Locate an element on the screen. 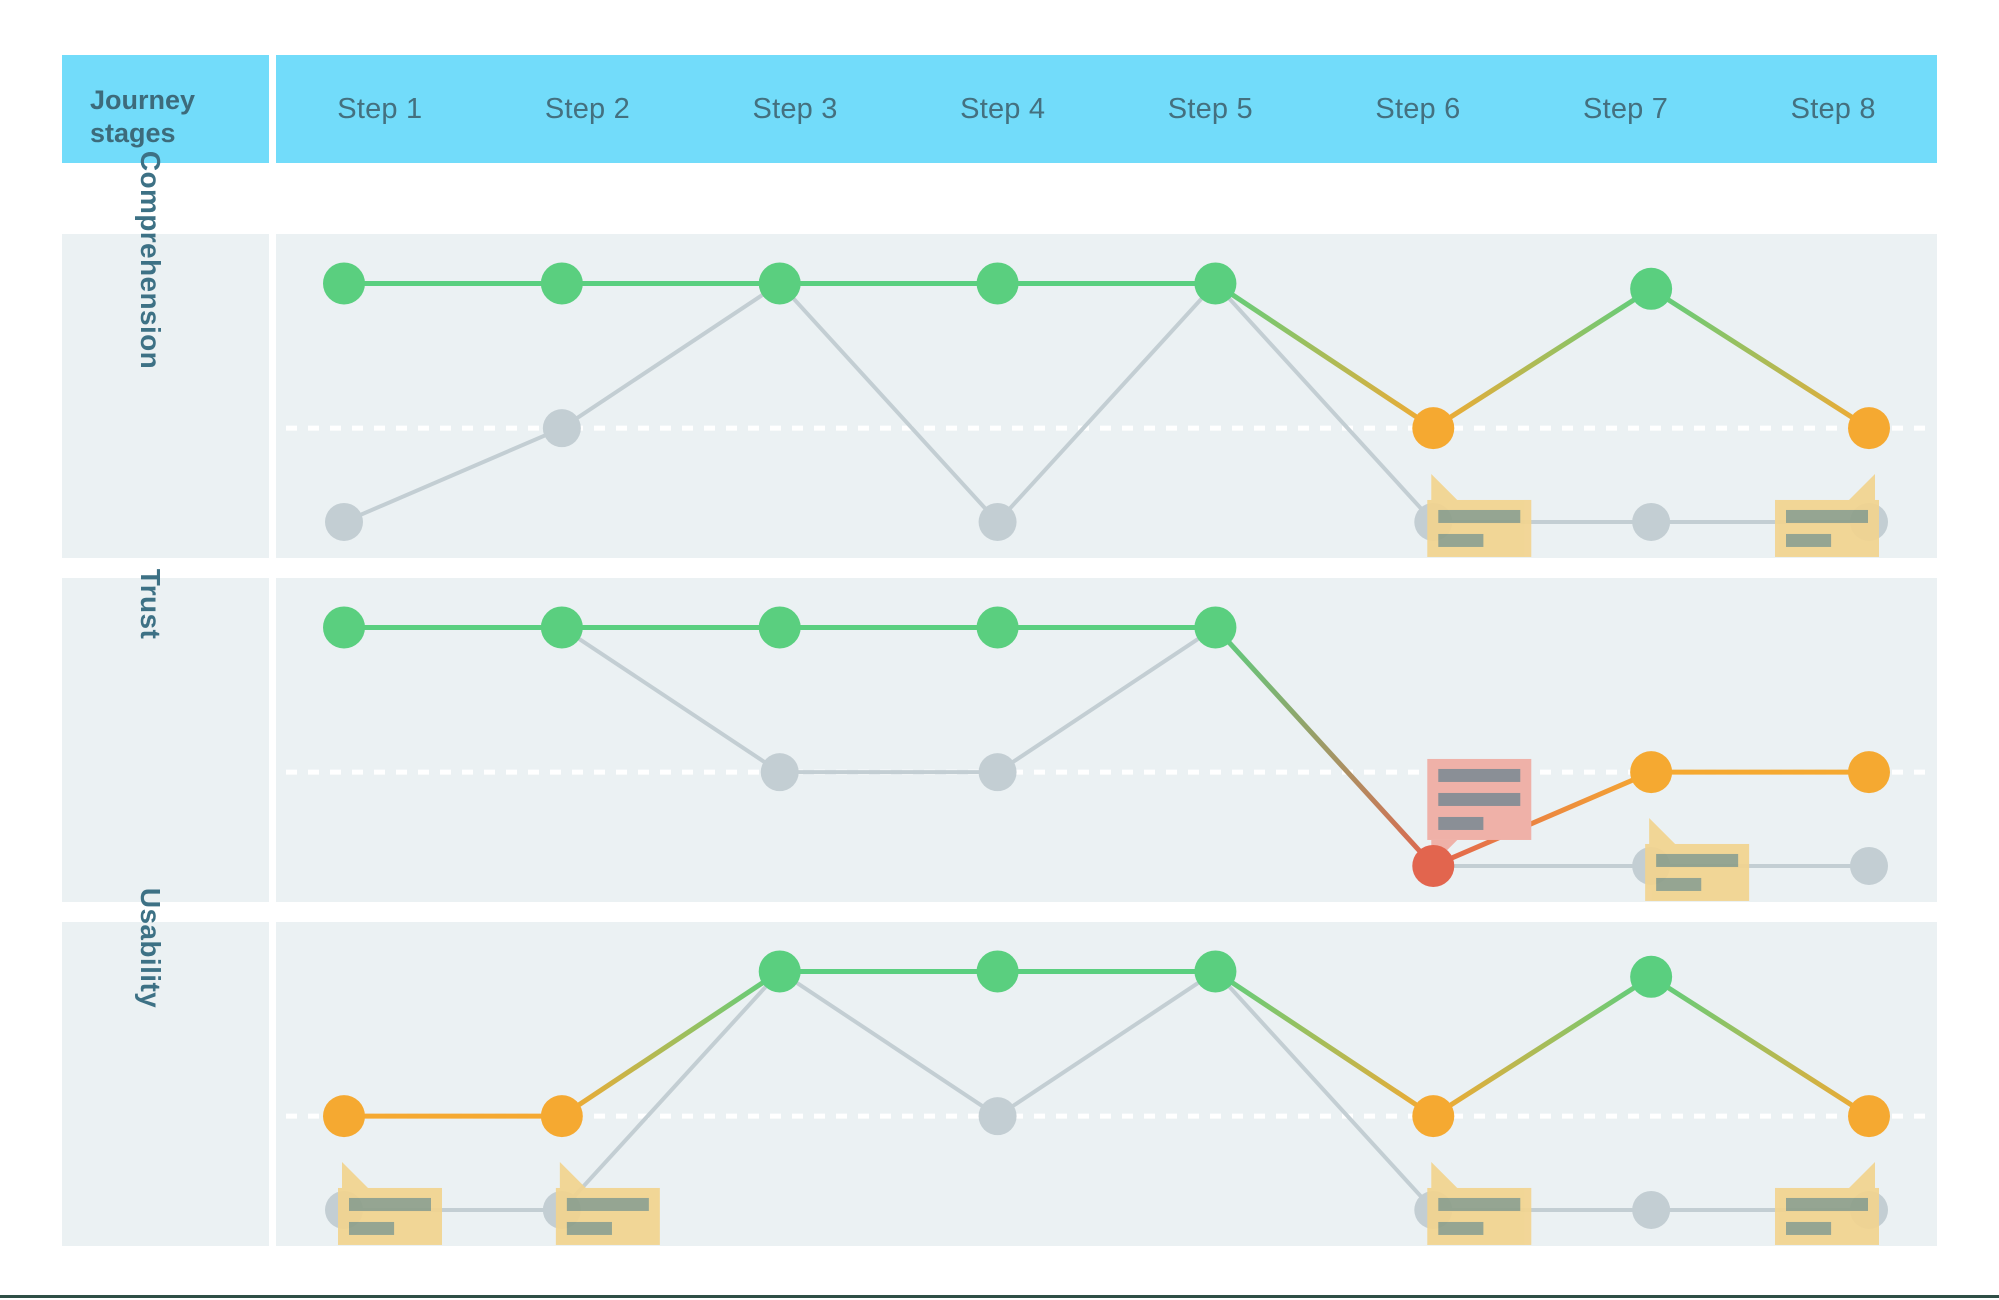 Image resolution: width=1999 pixels, height=1300 pixels. step-header-6: Step 6 is located at coordinates (1418, 109).